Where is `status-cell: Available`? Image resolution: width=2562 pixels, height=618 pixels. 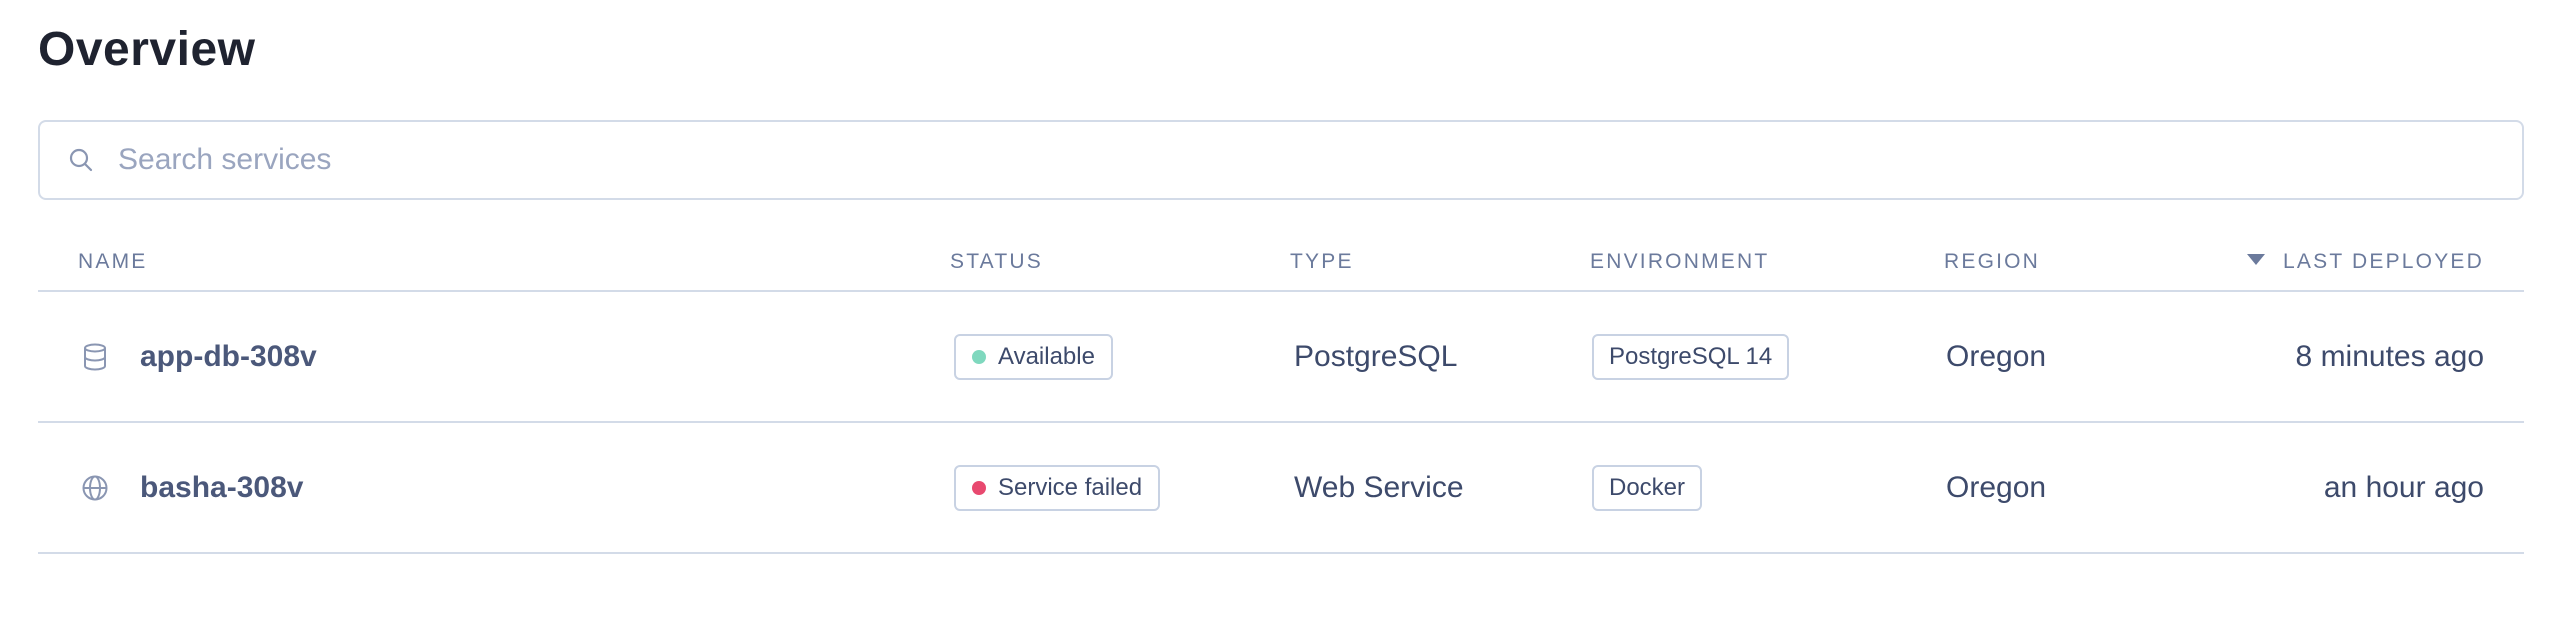
status-cell: Available is located at coordinates (1033, 356).